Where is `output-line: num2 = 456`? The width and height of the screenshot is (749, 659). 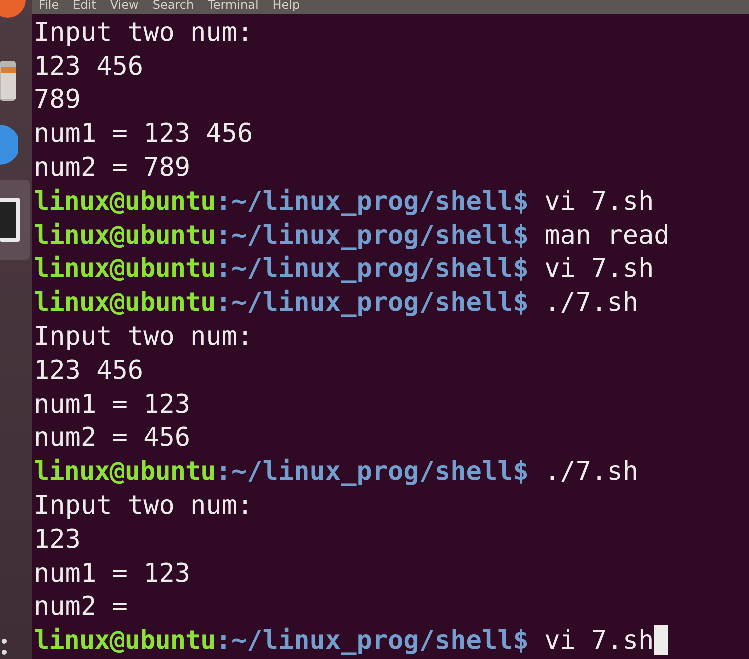
output-line: num2 = 456 is located at coordinates (113, 439).